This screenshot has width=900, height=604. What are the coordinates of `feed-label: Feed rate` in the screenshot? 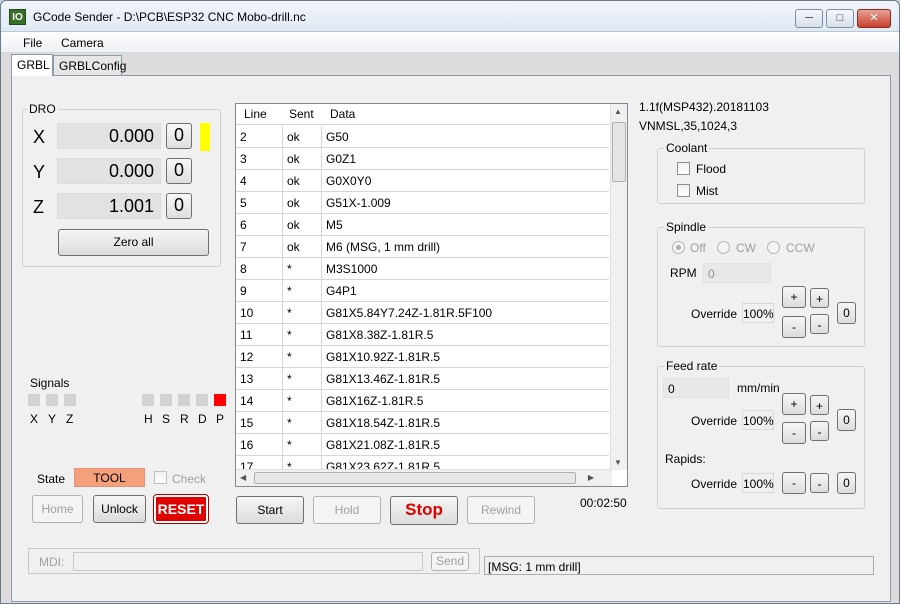 It's located at (692, 366).